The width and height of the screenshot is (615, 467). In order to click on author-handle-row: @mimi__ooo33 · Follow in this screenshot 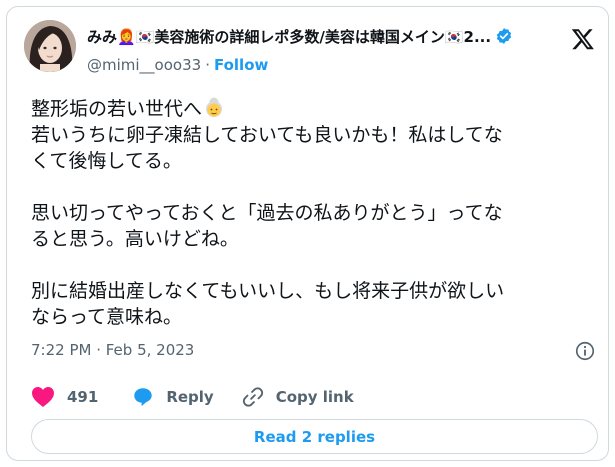, I will do `click(177, 65)`.